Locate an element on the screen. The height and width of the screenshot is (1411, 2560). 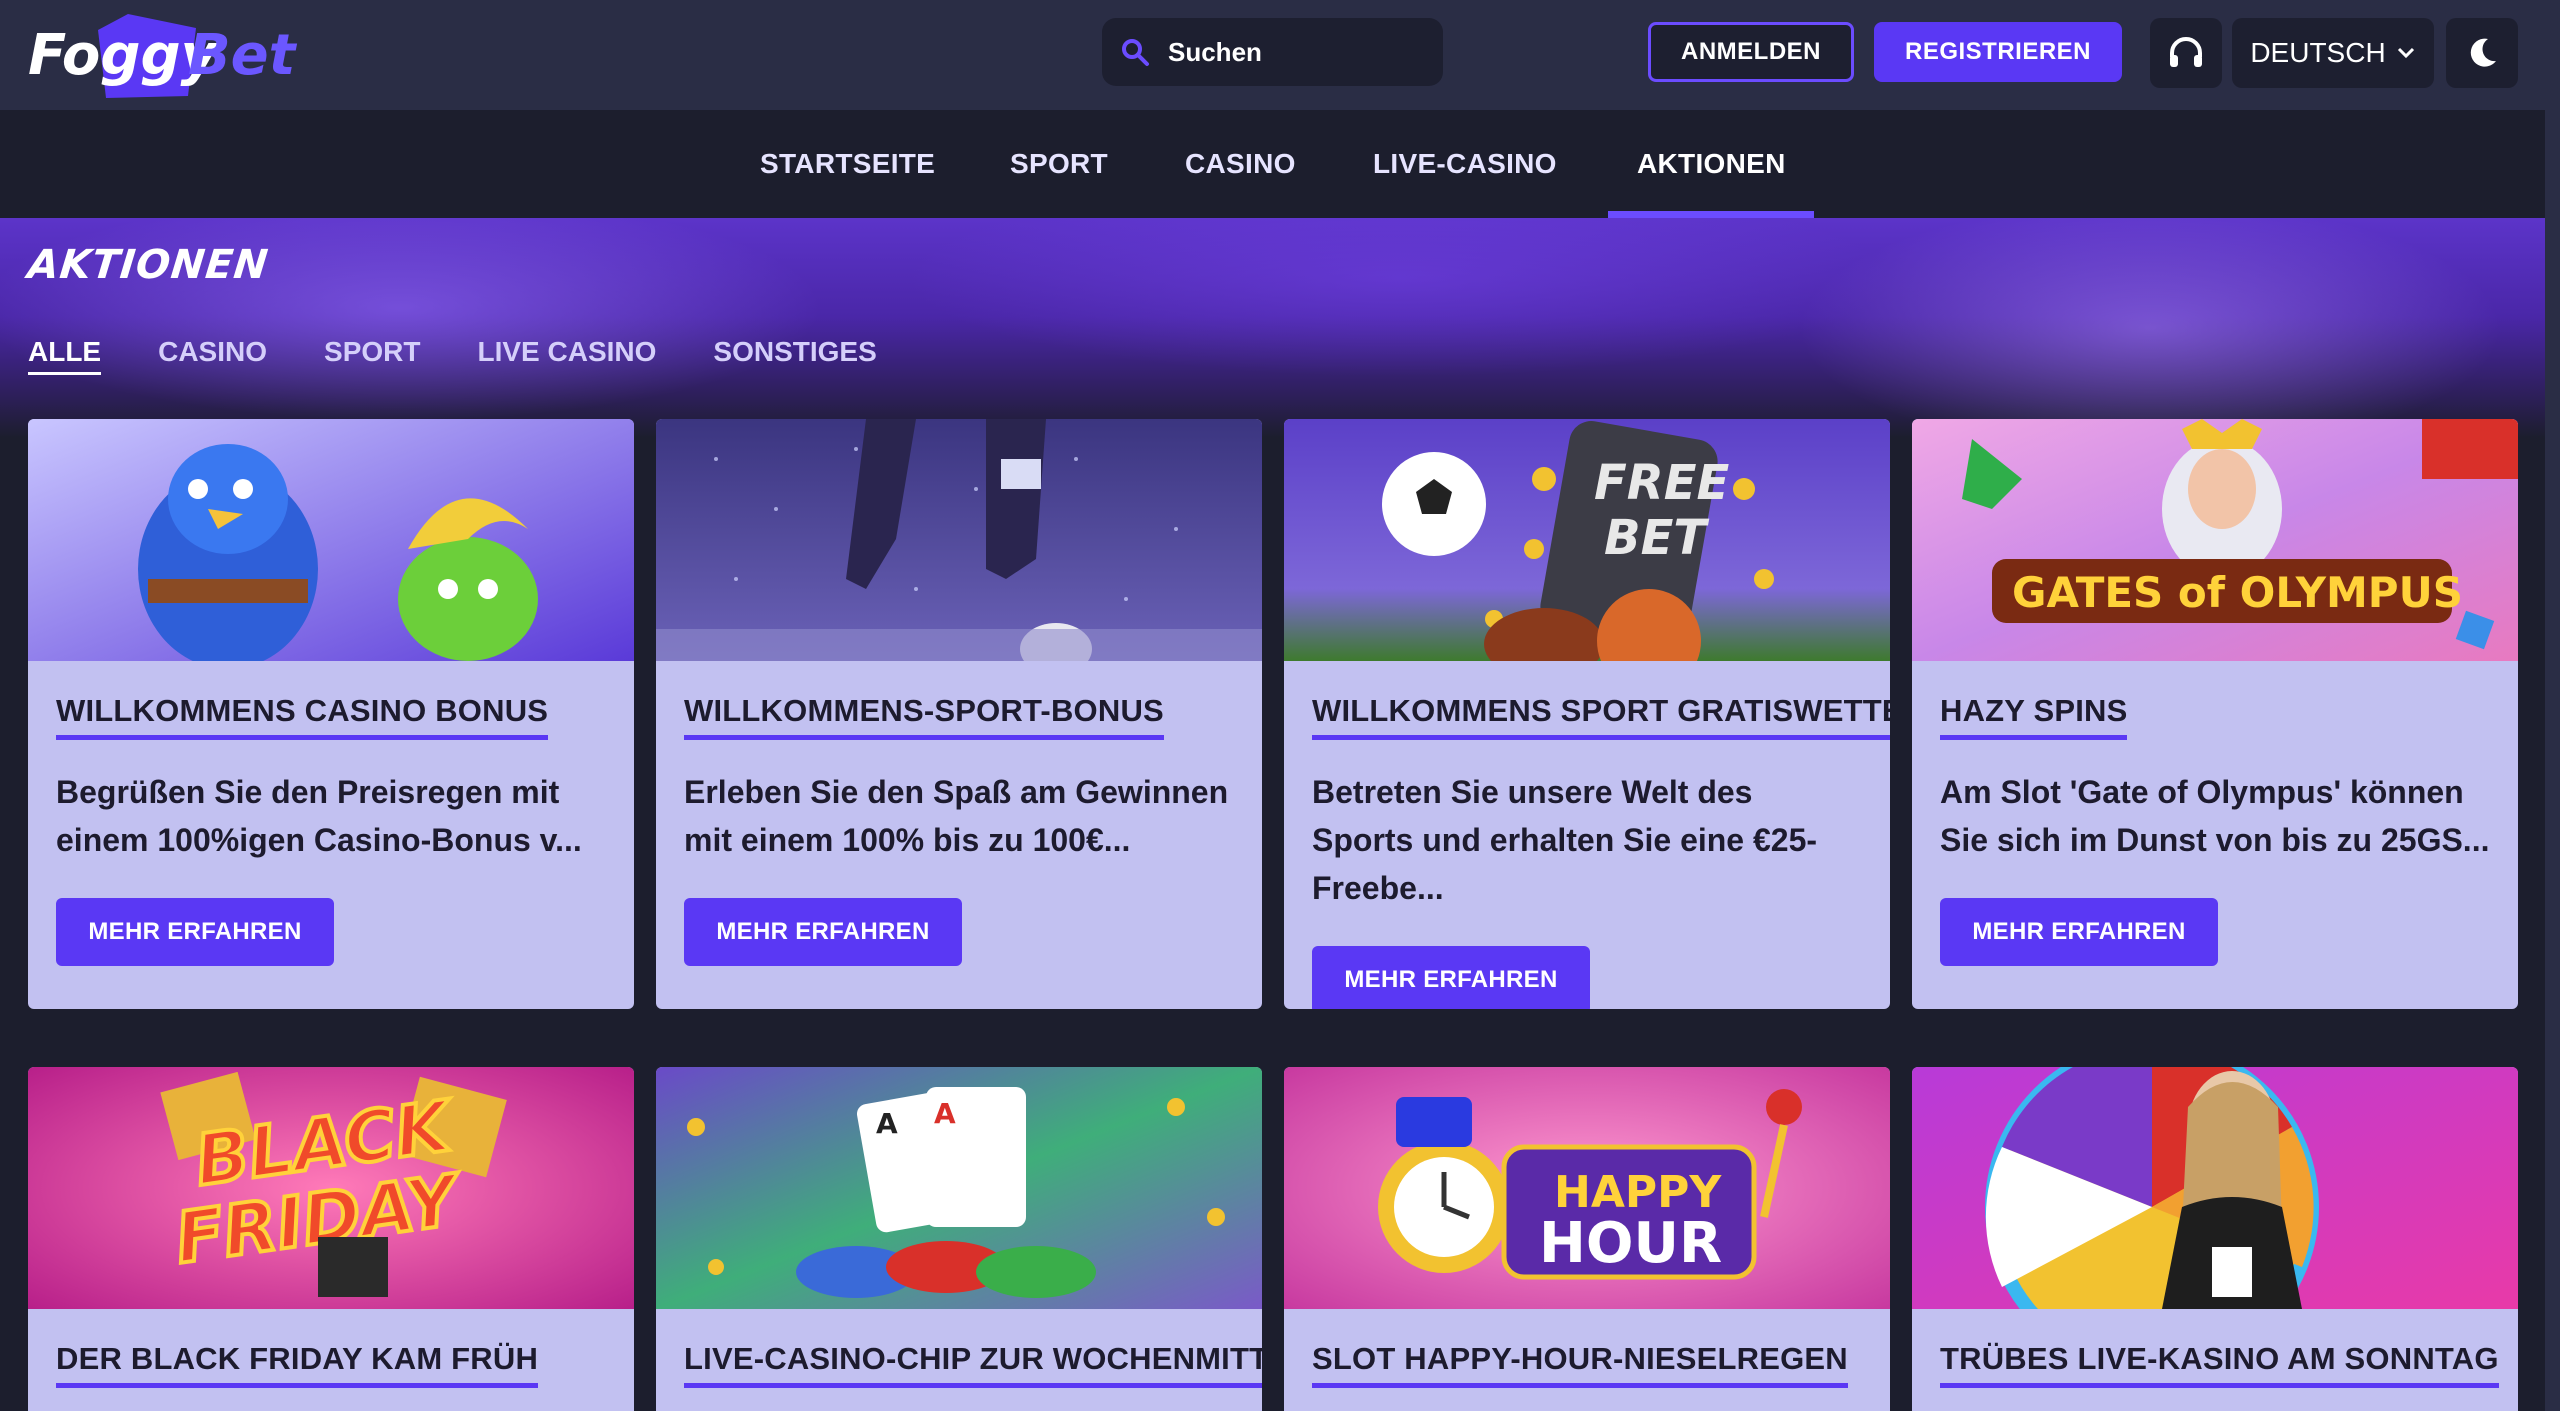
promo-title: LIVE-CASINO-CHIP ZUR WOCHENMITTE is located at coordinates (973, 1364).